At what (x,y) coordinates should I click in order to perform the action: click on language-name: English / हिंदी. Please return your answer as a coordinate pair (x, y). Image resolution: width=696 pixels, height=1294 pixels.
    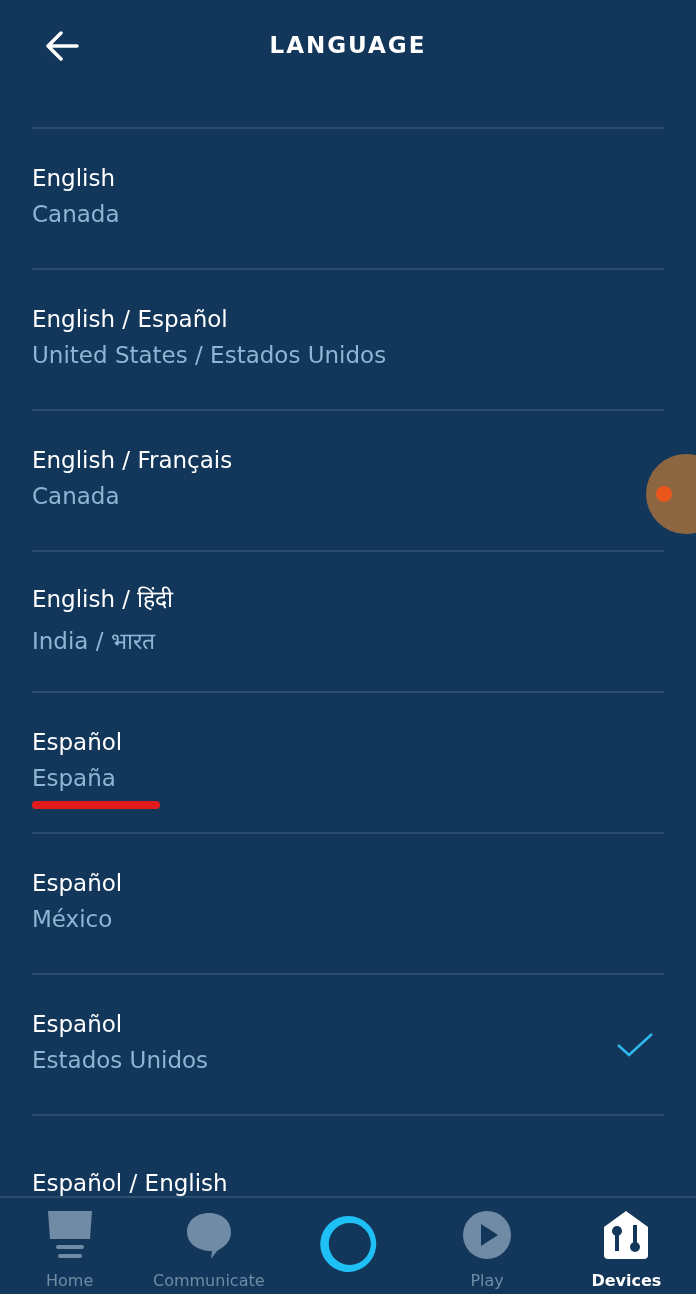
    Looking at the image, I should click on (103, 597).